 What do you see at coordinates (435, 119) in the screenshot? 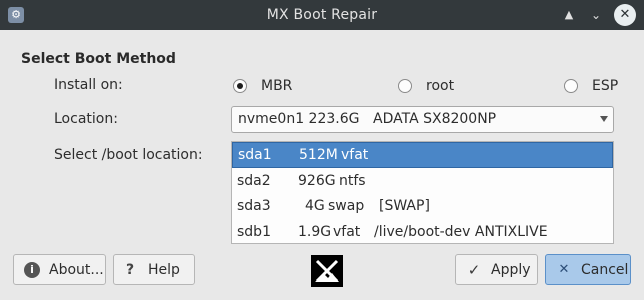
I see `location-model: ADATA SX8200NP` at bounding box center [435, 119].